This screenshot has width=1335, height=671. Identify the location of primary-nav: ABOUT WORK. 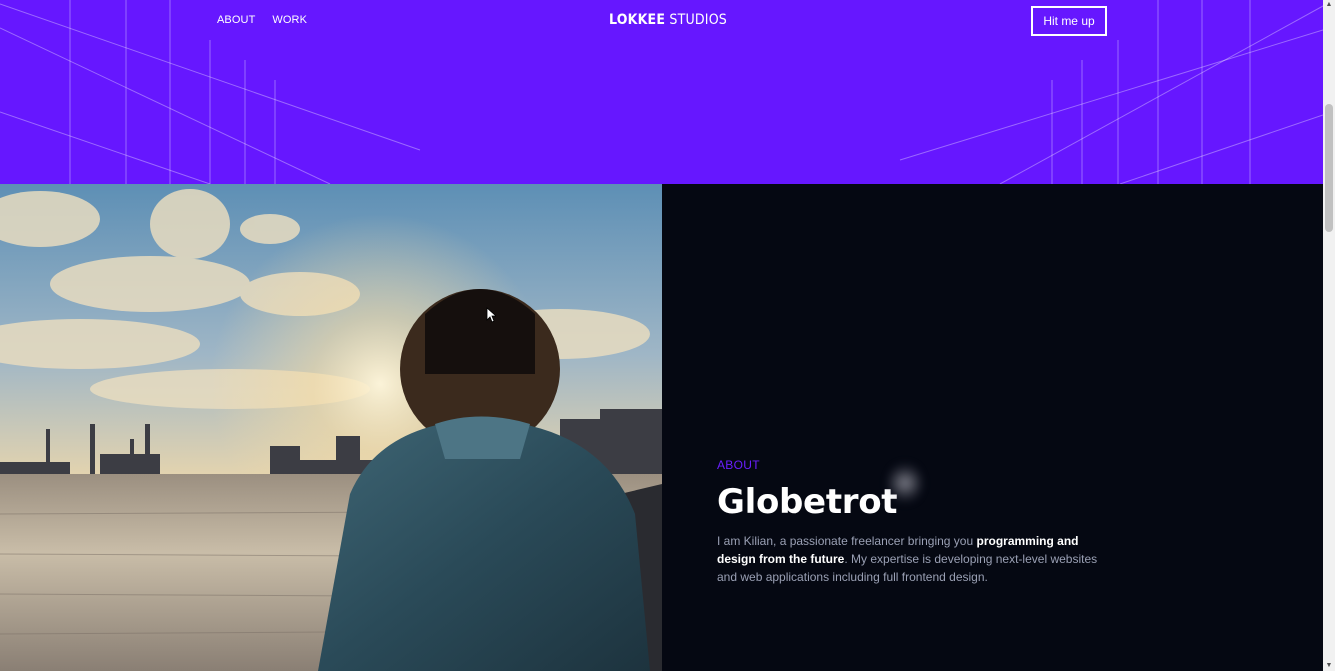
(262, 20).